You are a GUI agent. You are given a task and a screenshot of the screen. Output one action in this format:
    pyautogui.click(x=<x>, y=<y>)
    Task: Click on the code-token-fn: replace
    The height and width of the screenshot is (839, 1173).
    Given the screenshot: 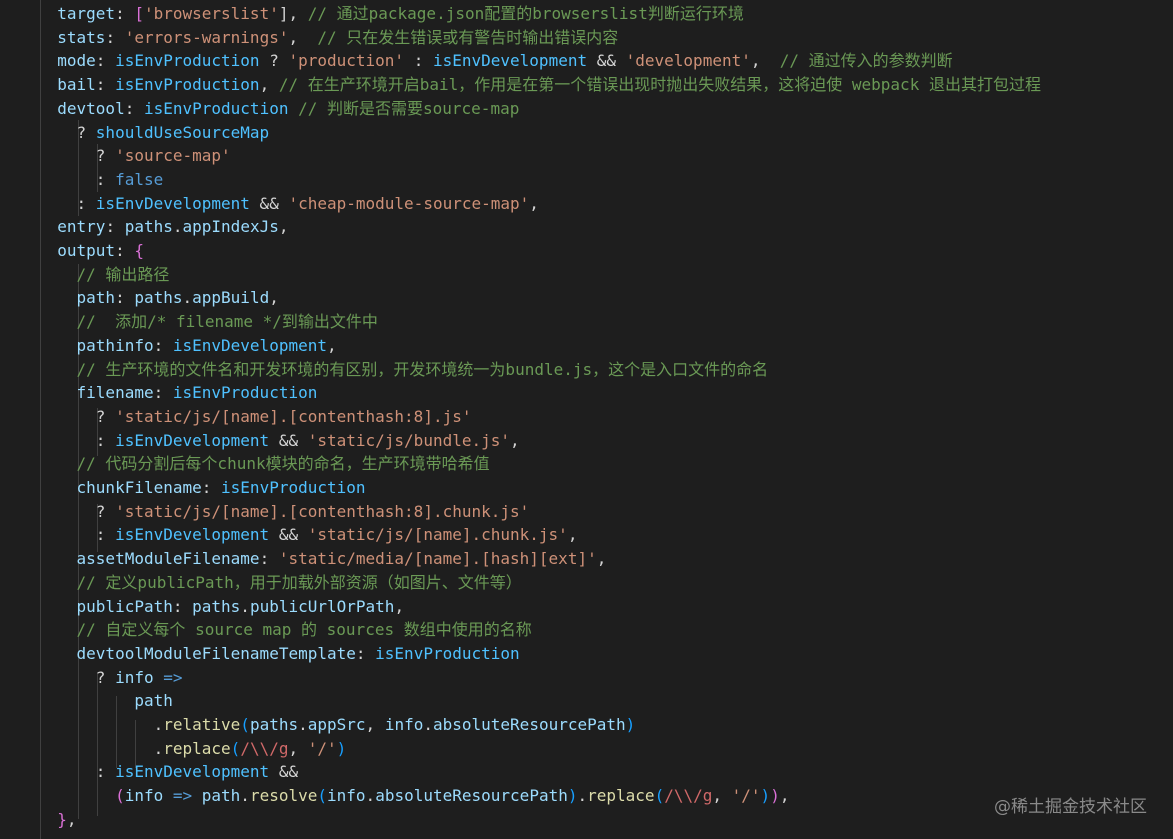 What is the action you would take?
    pyautogui.click(x=621, y=796)
    